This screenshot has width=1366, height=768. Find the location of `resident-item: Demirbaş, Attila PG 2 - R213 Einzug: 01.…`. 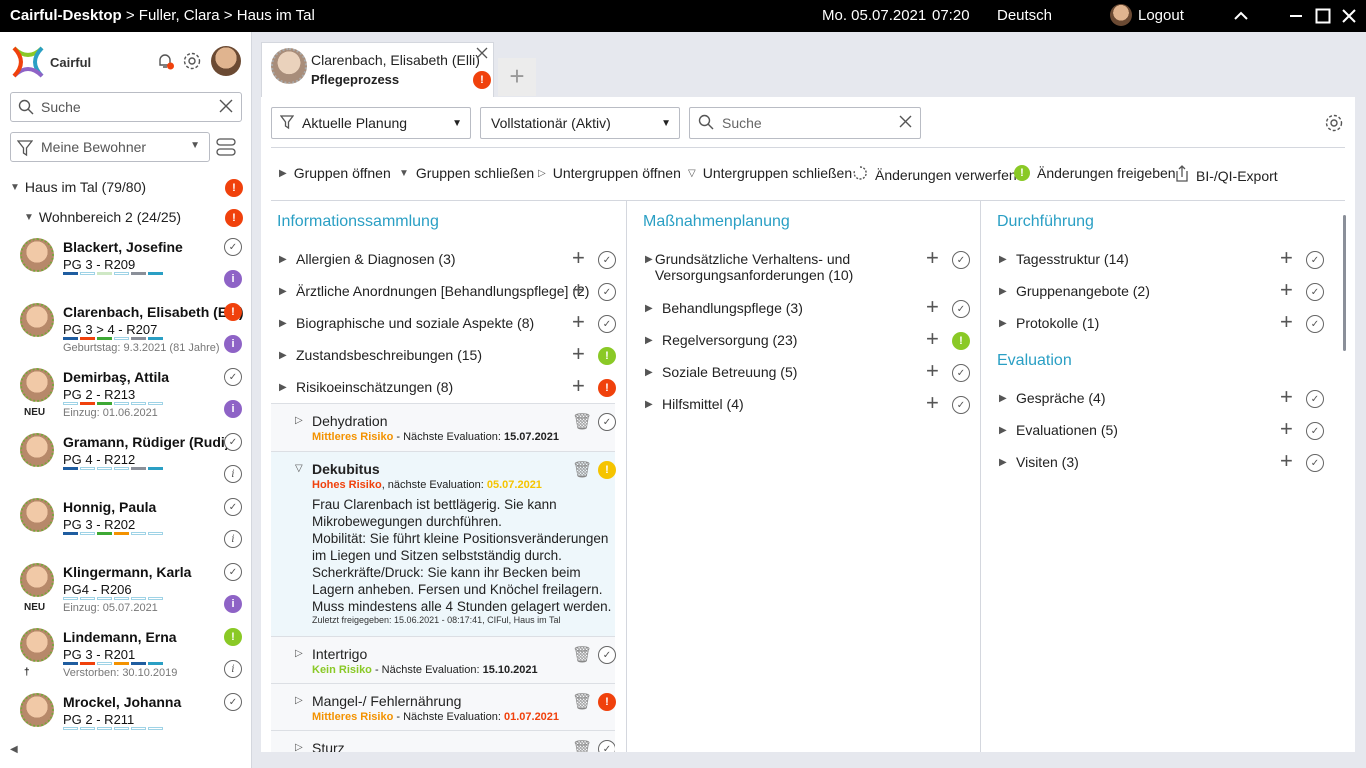

resident-item: Demirbaş, Attila PG 2 - R213 Einzug: 01.… is located at coordinates (125, 394).